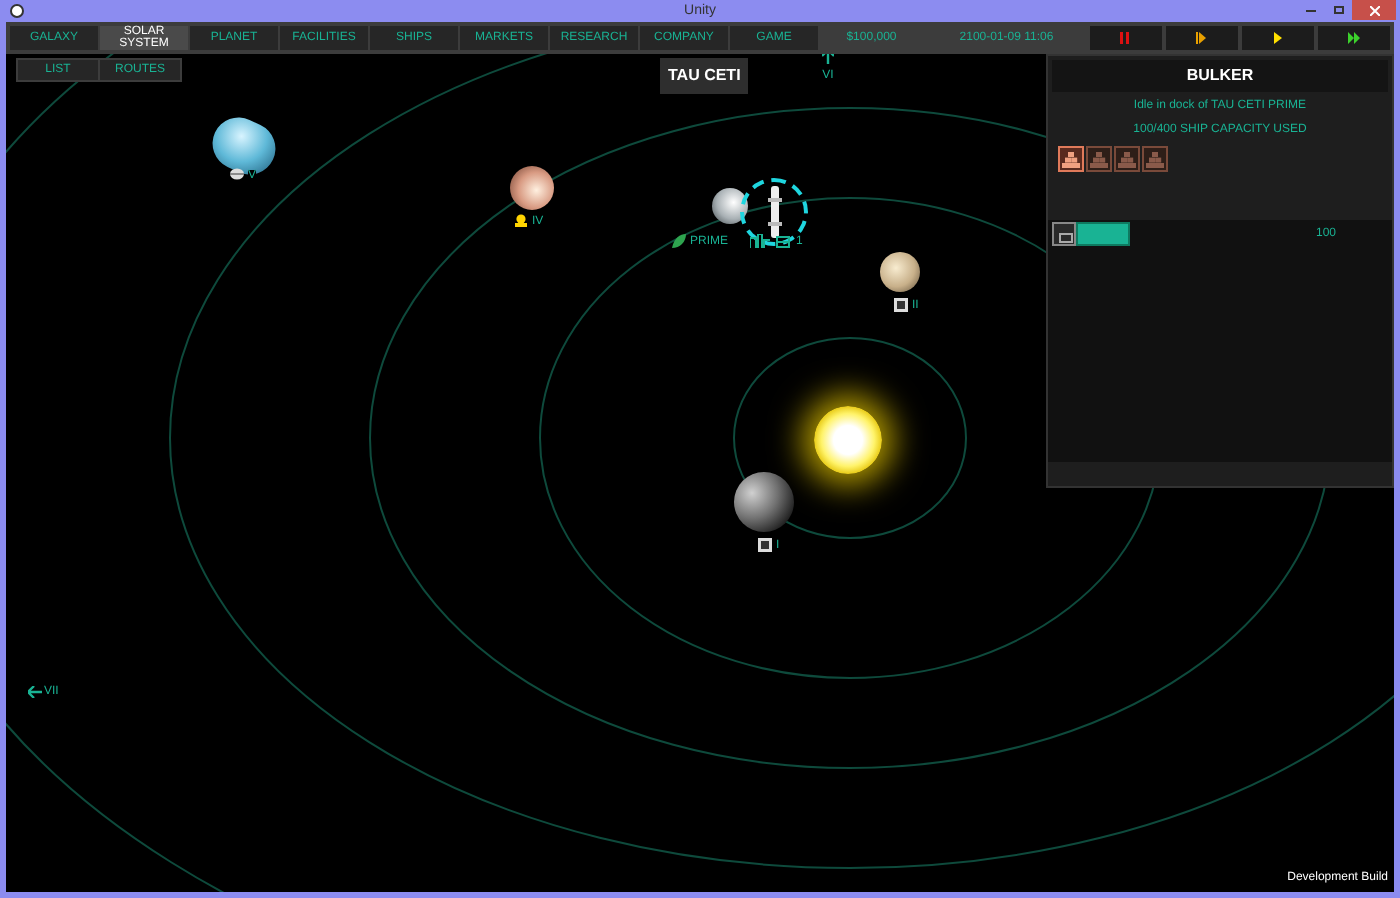  I want to click on close-button, so click(1374, 10).